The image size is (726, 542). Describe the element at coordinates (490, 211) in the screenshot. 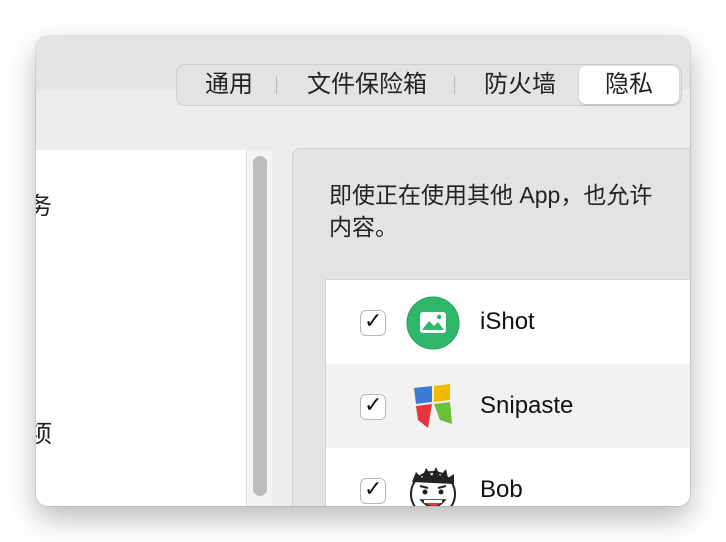

I see `privacy-description: 即使正在使用其他 App，也允许 内容。` at that location.